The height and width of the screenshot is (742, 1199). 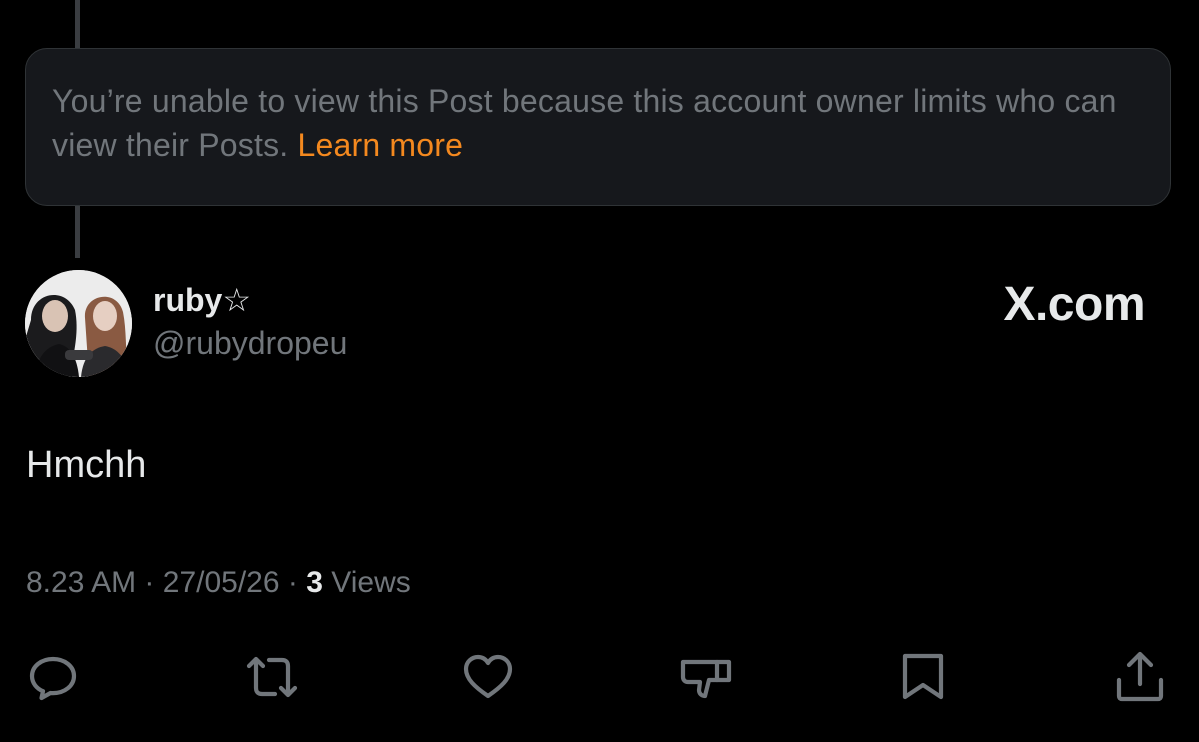 I want to click on dislike-icon, so click(x=706, y=679).